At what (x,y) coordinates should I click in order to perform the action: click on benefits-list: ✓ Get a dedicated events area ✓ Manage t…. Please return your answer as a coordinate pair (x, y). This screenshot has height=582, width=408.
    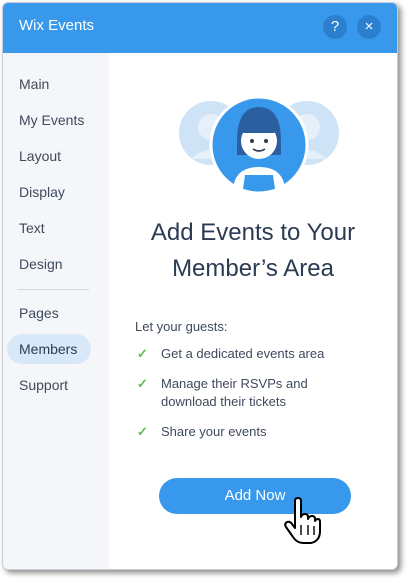
    Looking at the image, I should click on (260, 399).